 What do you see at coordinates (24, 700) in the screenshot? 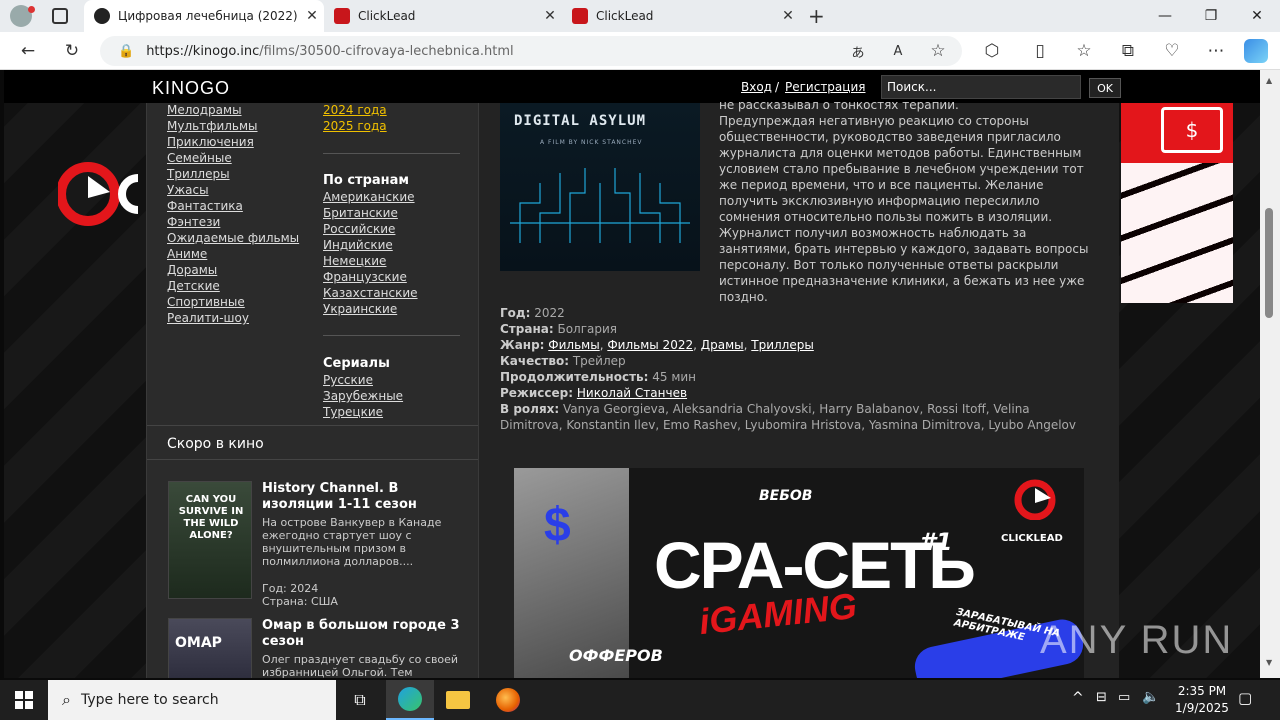
I see `start-button` at bounding box center [24, 700].